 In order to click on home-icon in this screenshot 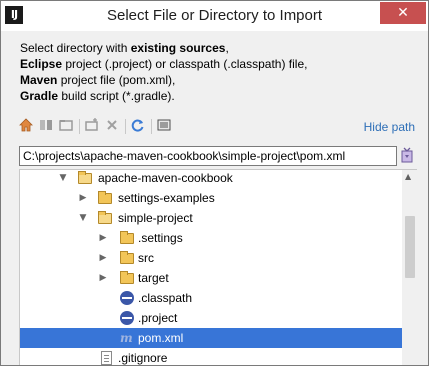, I will do `click(26, 126)`.